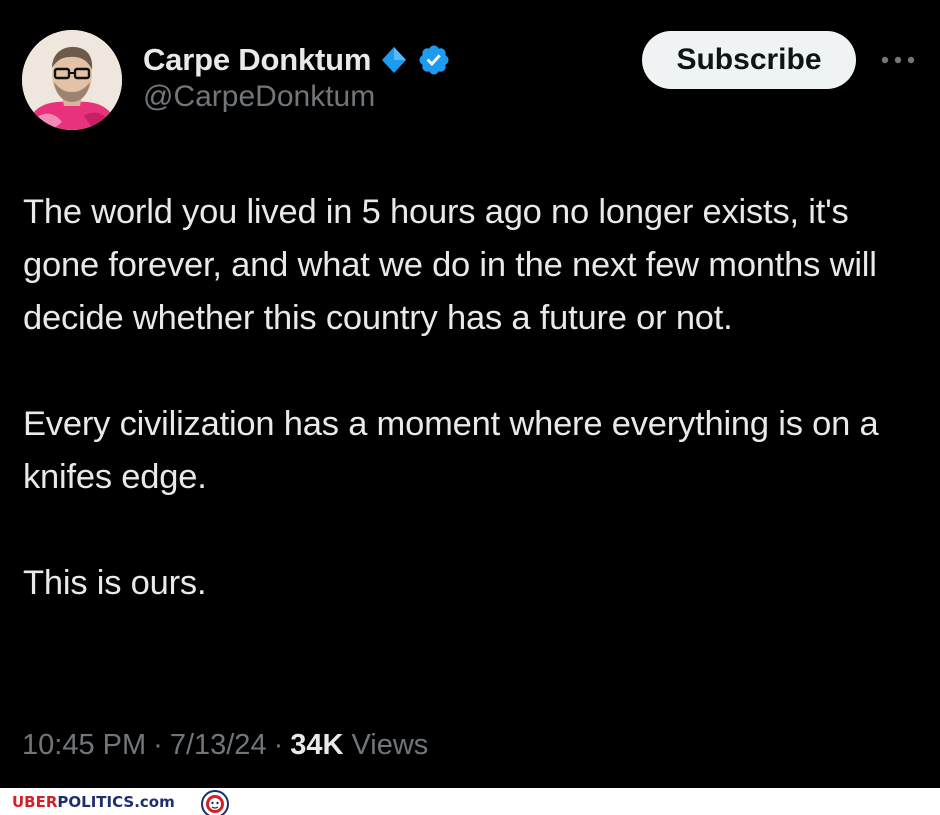  I want to click on author-name-row: Carpe Donktum, so click(297, 60).